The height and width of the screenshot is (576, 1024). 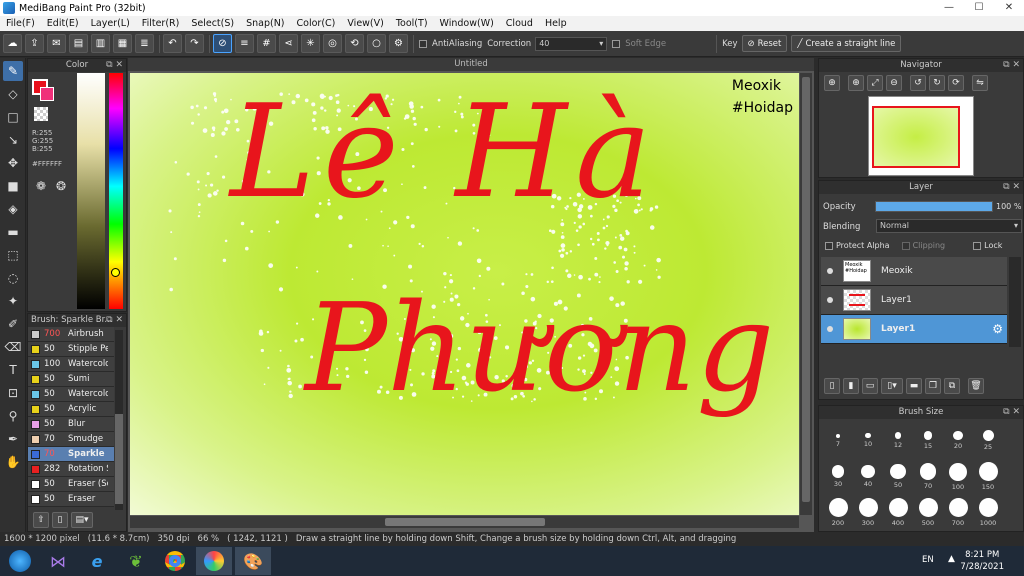 I want to click on menu-edit: Edit(E), so click(x=63, y=23).